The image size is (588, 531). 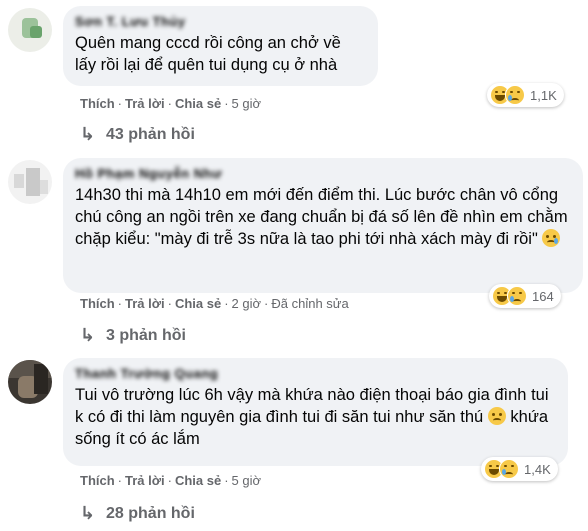 What do you see at coordinates (543, 95) in the screenshot?
I see `reaction-count: 1,1K` at bounding box center [543, 95].